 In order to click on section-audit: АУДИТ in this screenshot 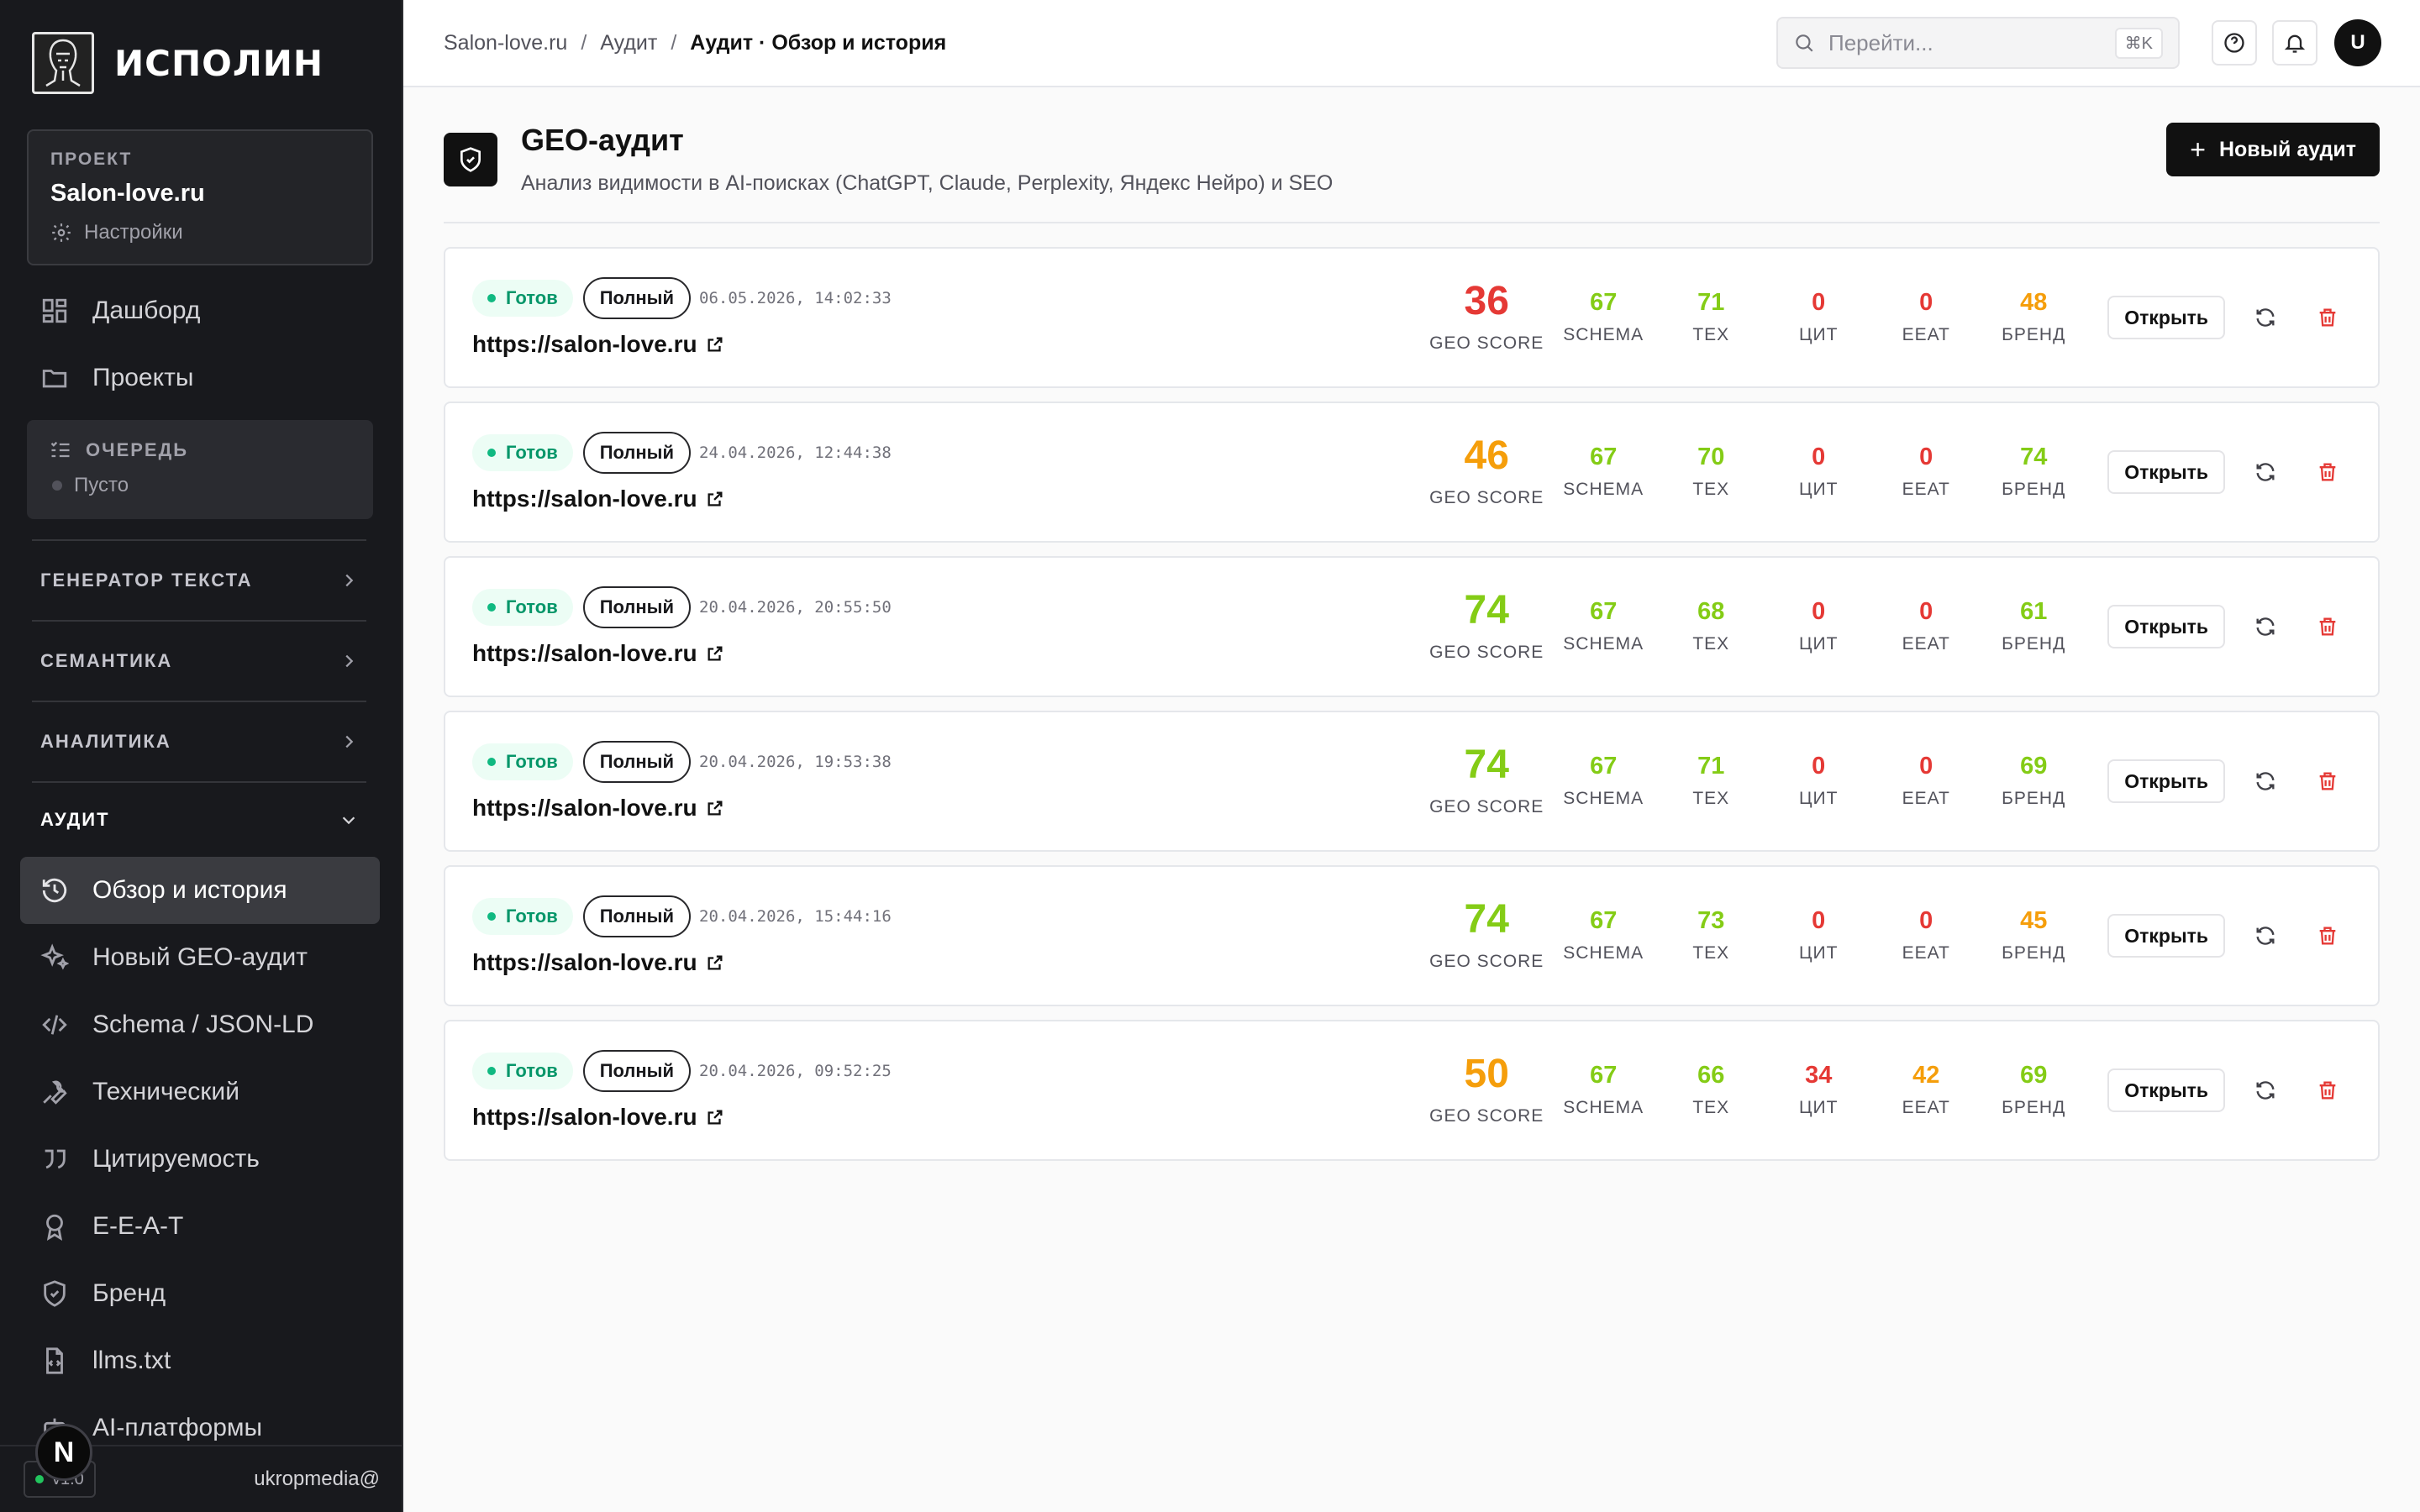, I will do `click(201, 820)`.